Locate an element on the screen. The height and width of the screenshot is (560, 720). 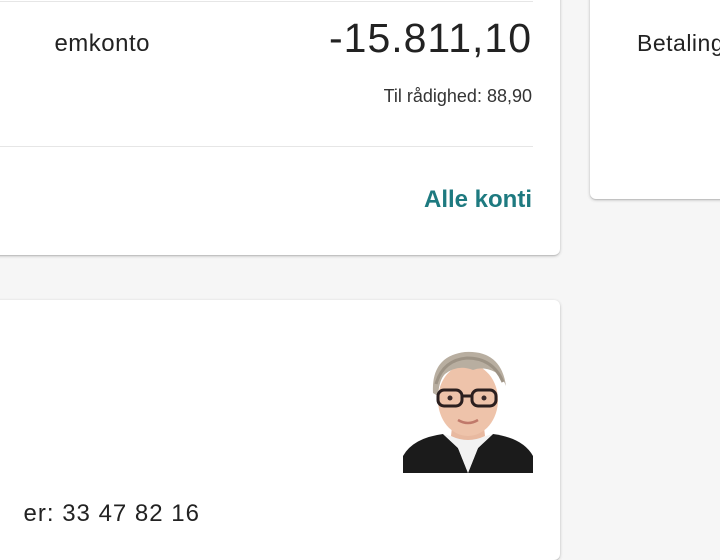
payments-card: Betalinger is located at coordinates (655, 99).